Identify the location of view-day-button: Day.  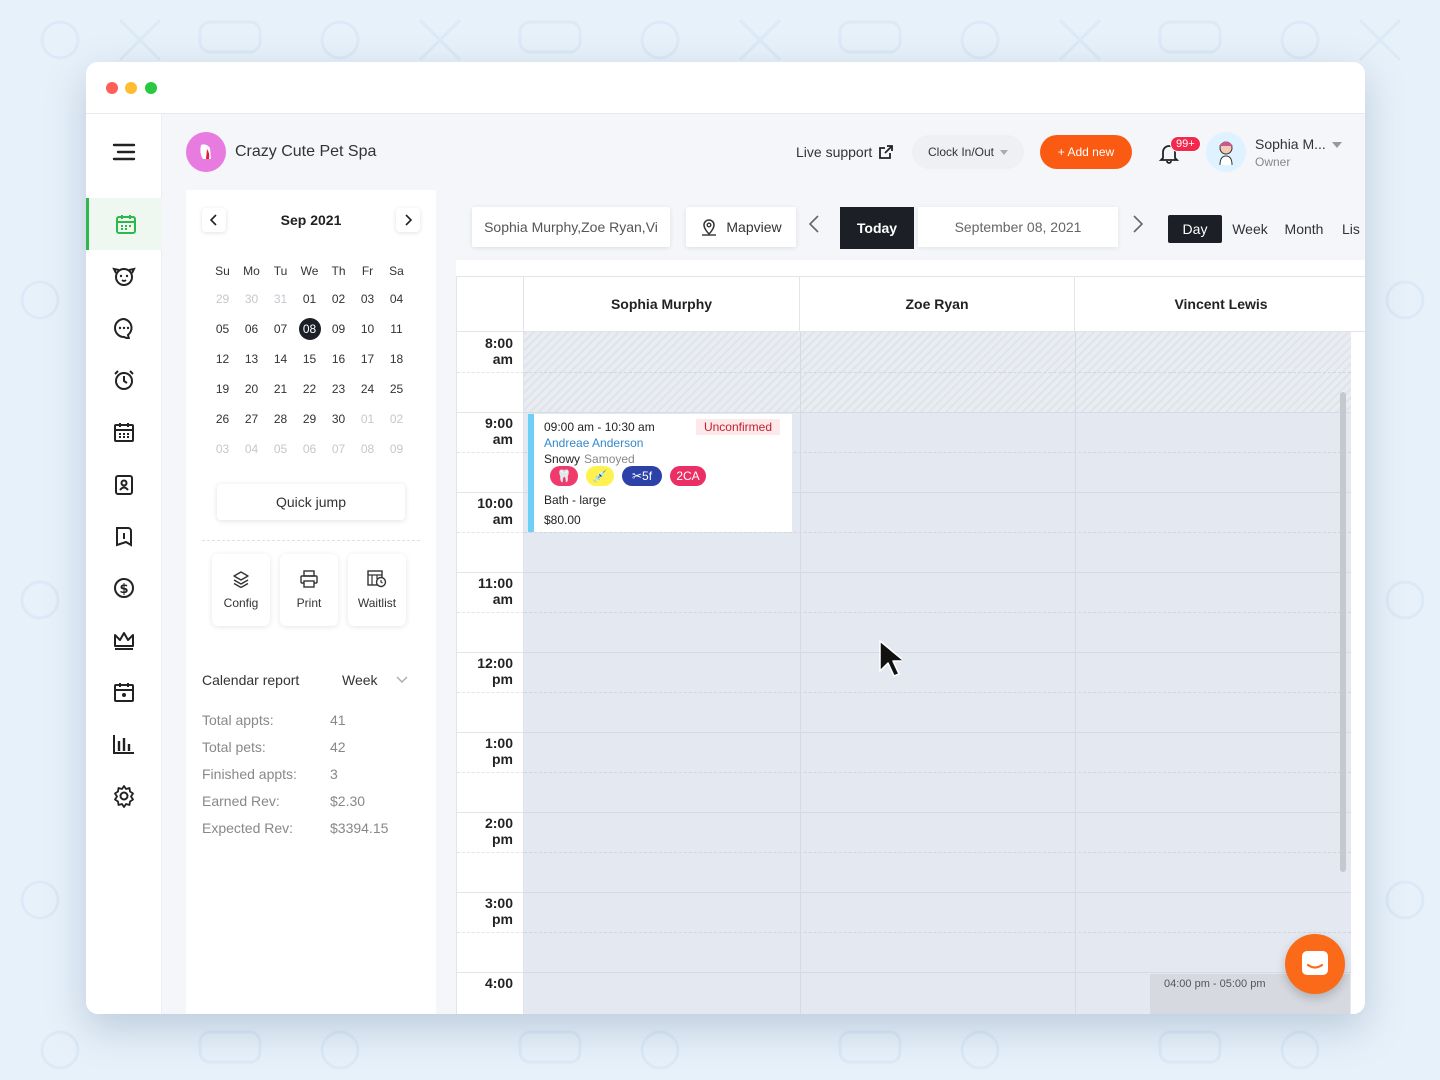
(1195, 229).